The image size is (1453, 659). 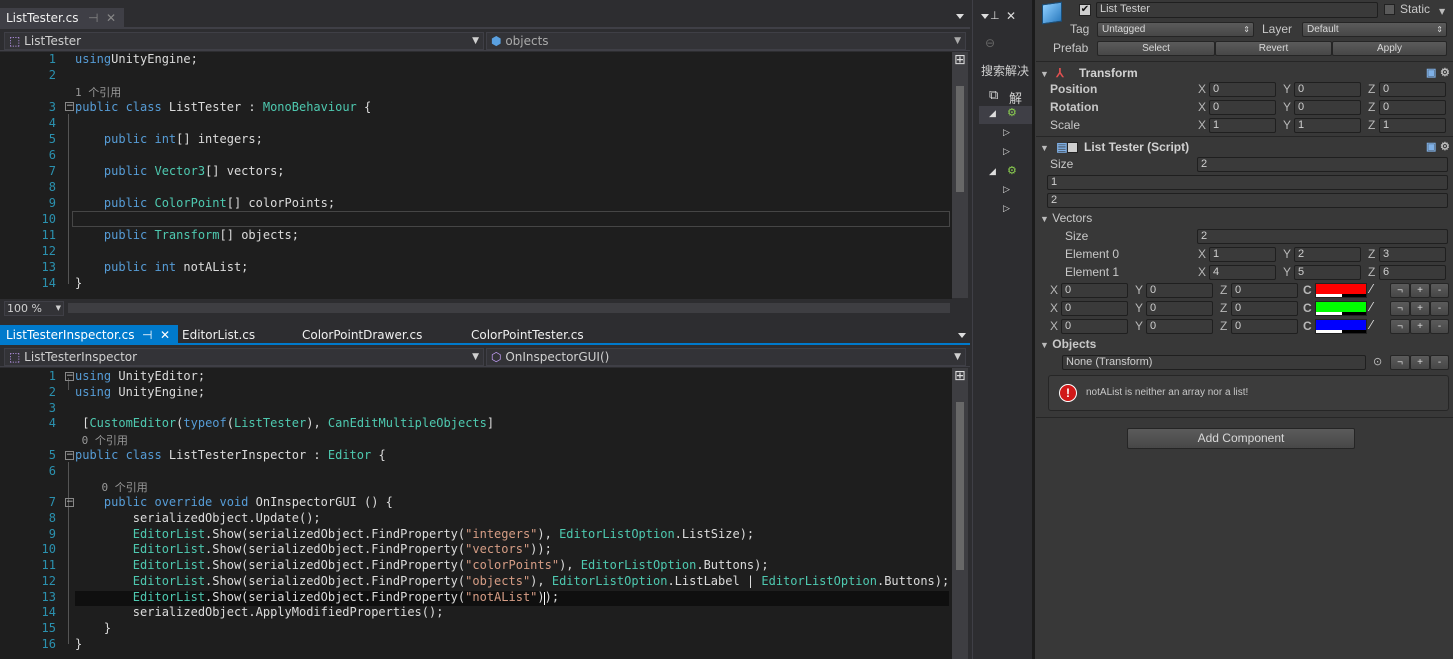 I want to click on bottom-vertical-scrollbar: ⊞, so click(x=960, y=513).